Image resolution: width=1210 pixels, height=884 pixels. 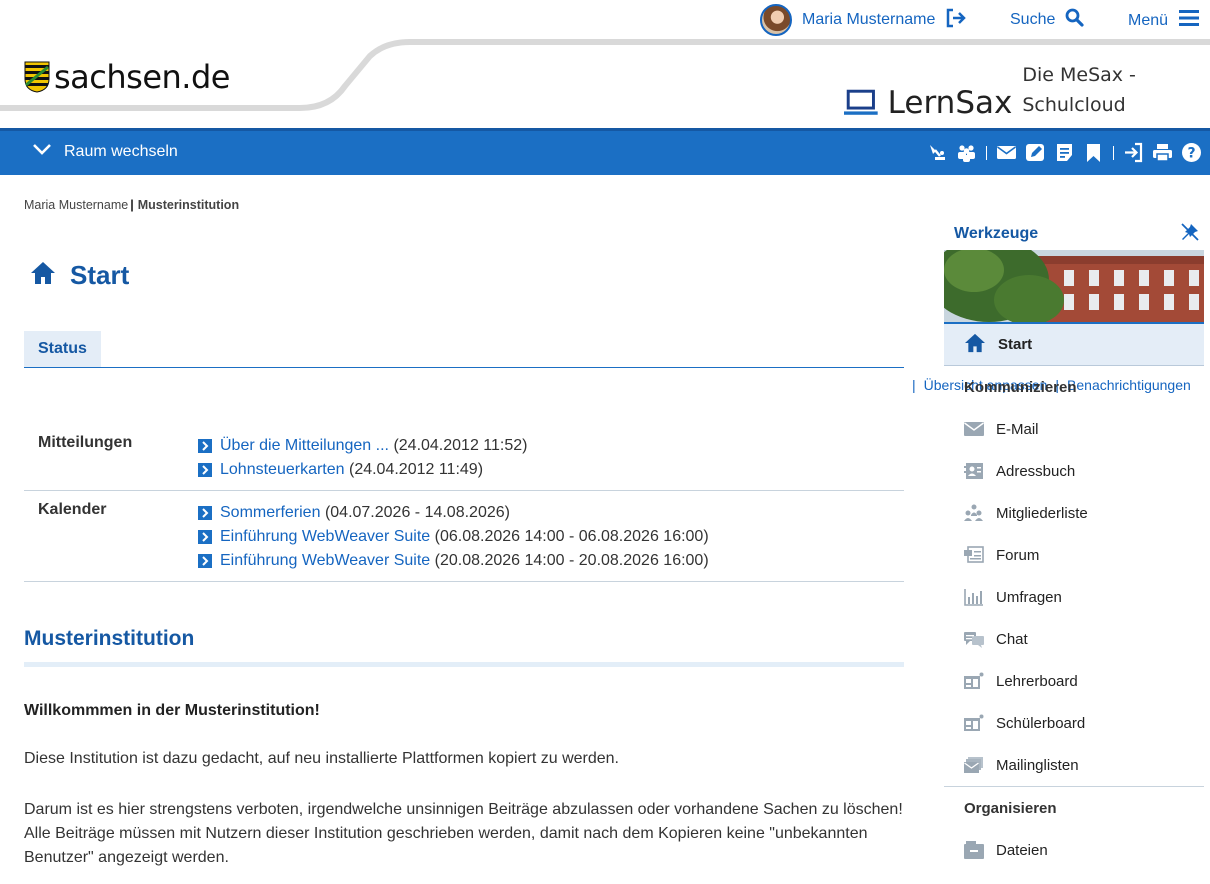 What do you see at coordinates (551, 513) in the screenshot?
I see `list-item: Sommerferien (04.07.2026 - 14.08.2026)` at bounding box center [551, 513].